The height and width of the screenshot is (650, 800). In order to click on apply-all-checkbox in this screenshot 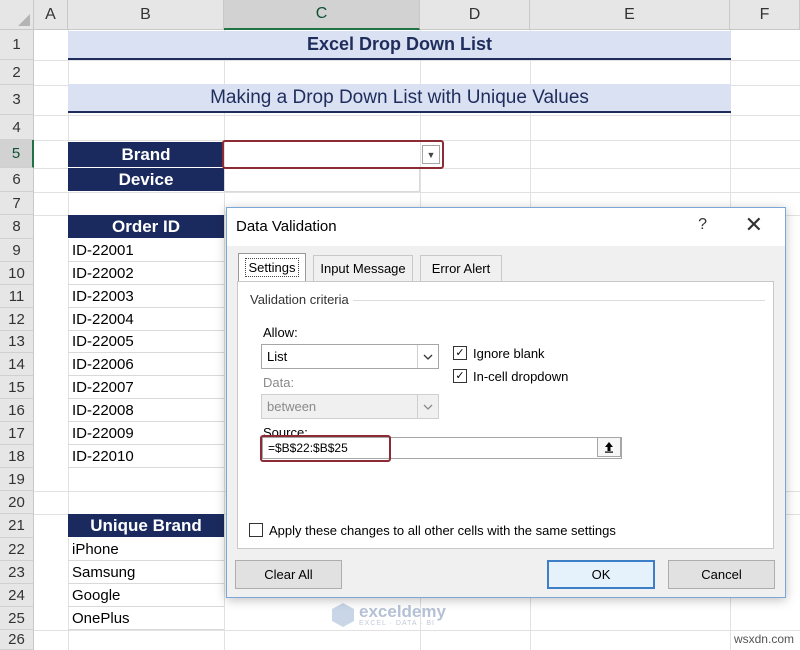, I will do `click(256, 530)`.